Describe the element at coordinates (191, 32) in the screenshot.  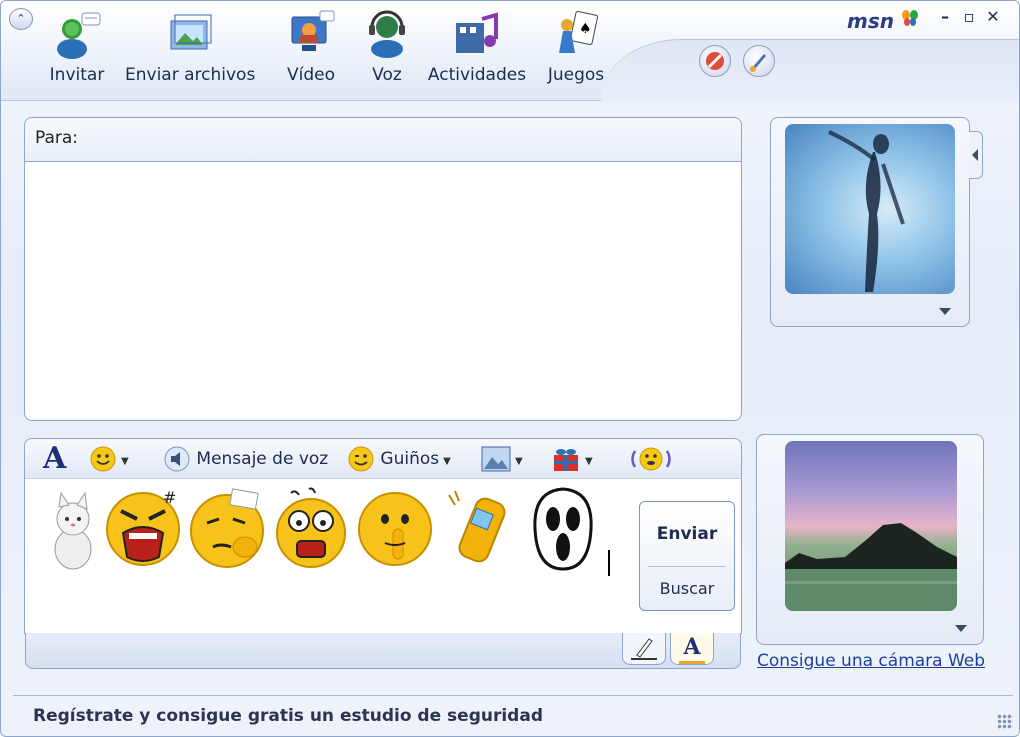
I see `send-files-icon` at that location.